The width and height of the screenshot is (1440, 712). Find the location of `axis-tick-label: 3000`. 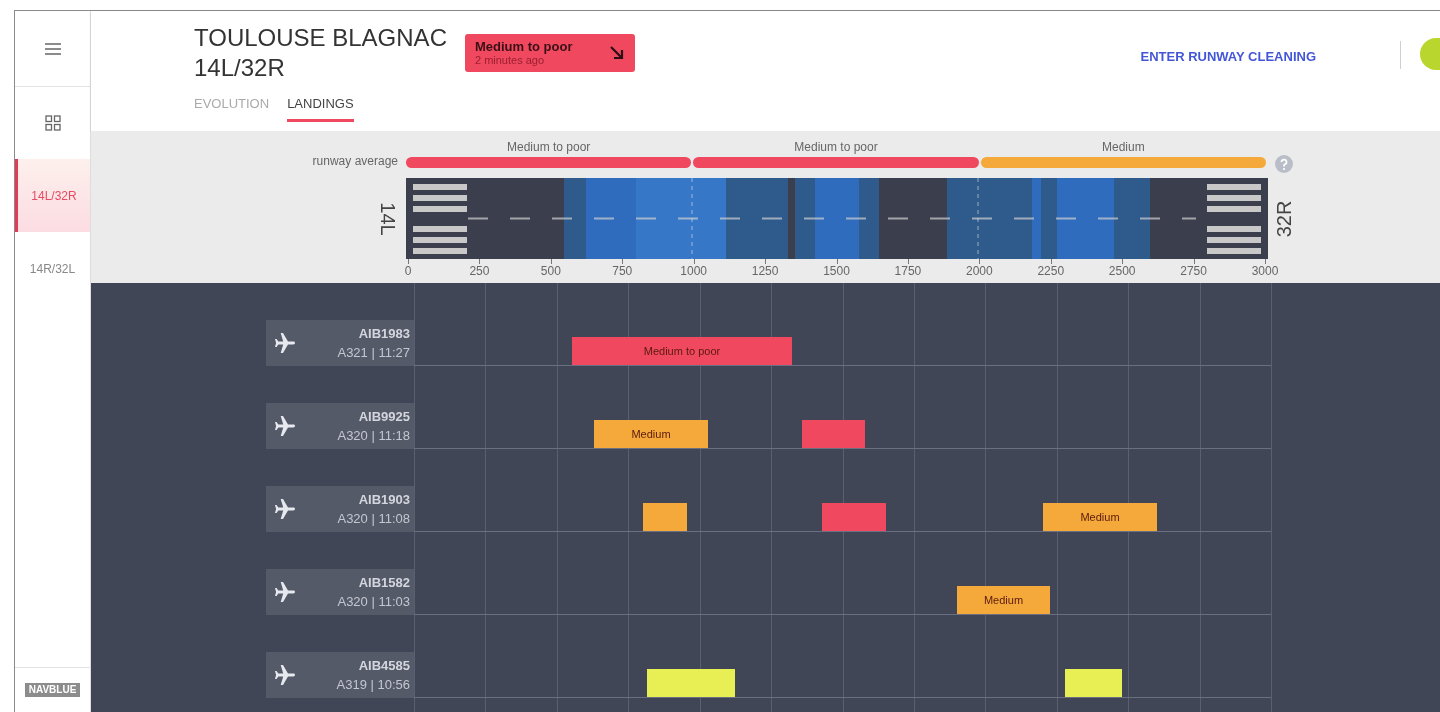

axis-tick-label: 3000 is located at coordinates (1265, 271).